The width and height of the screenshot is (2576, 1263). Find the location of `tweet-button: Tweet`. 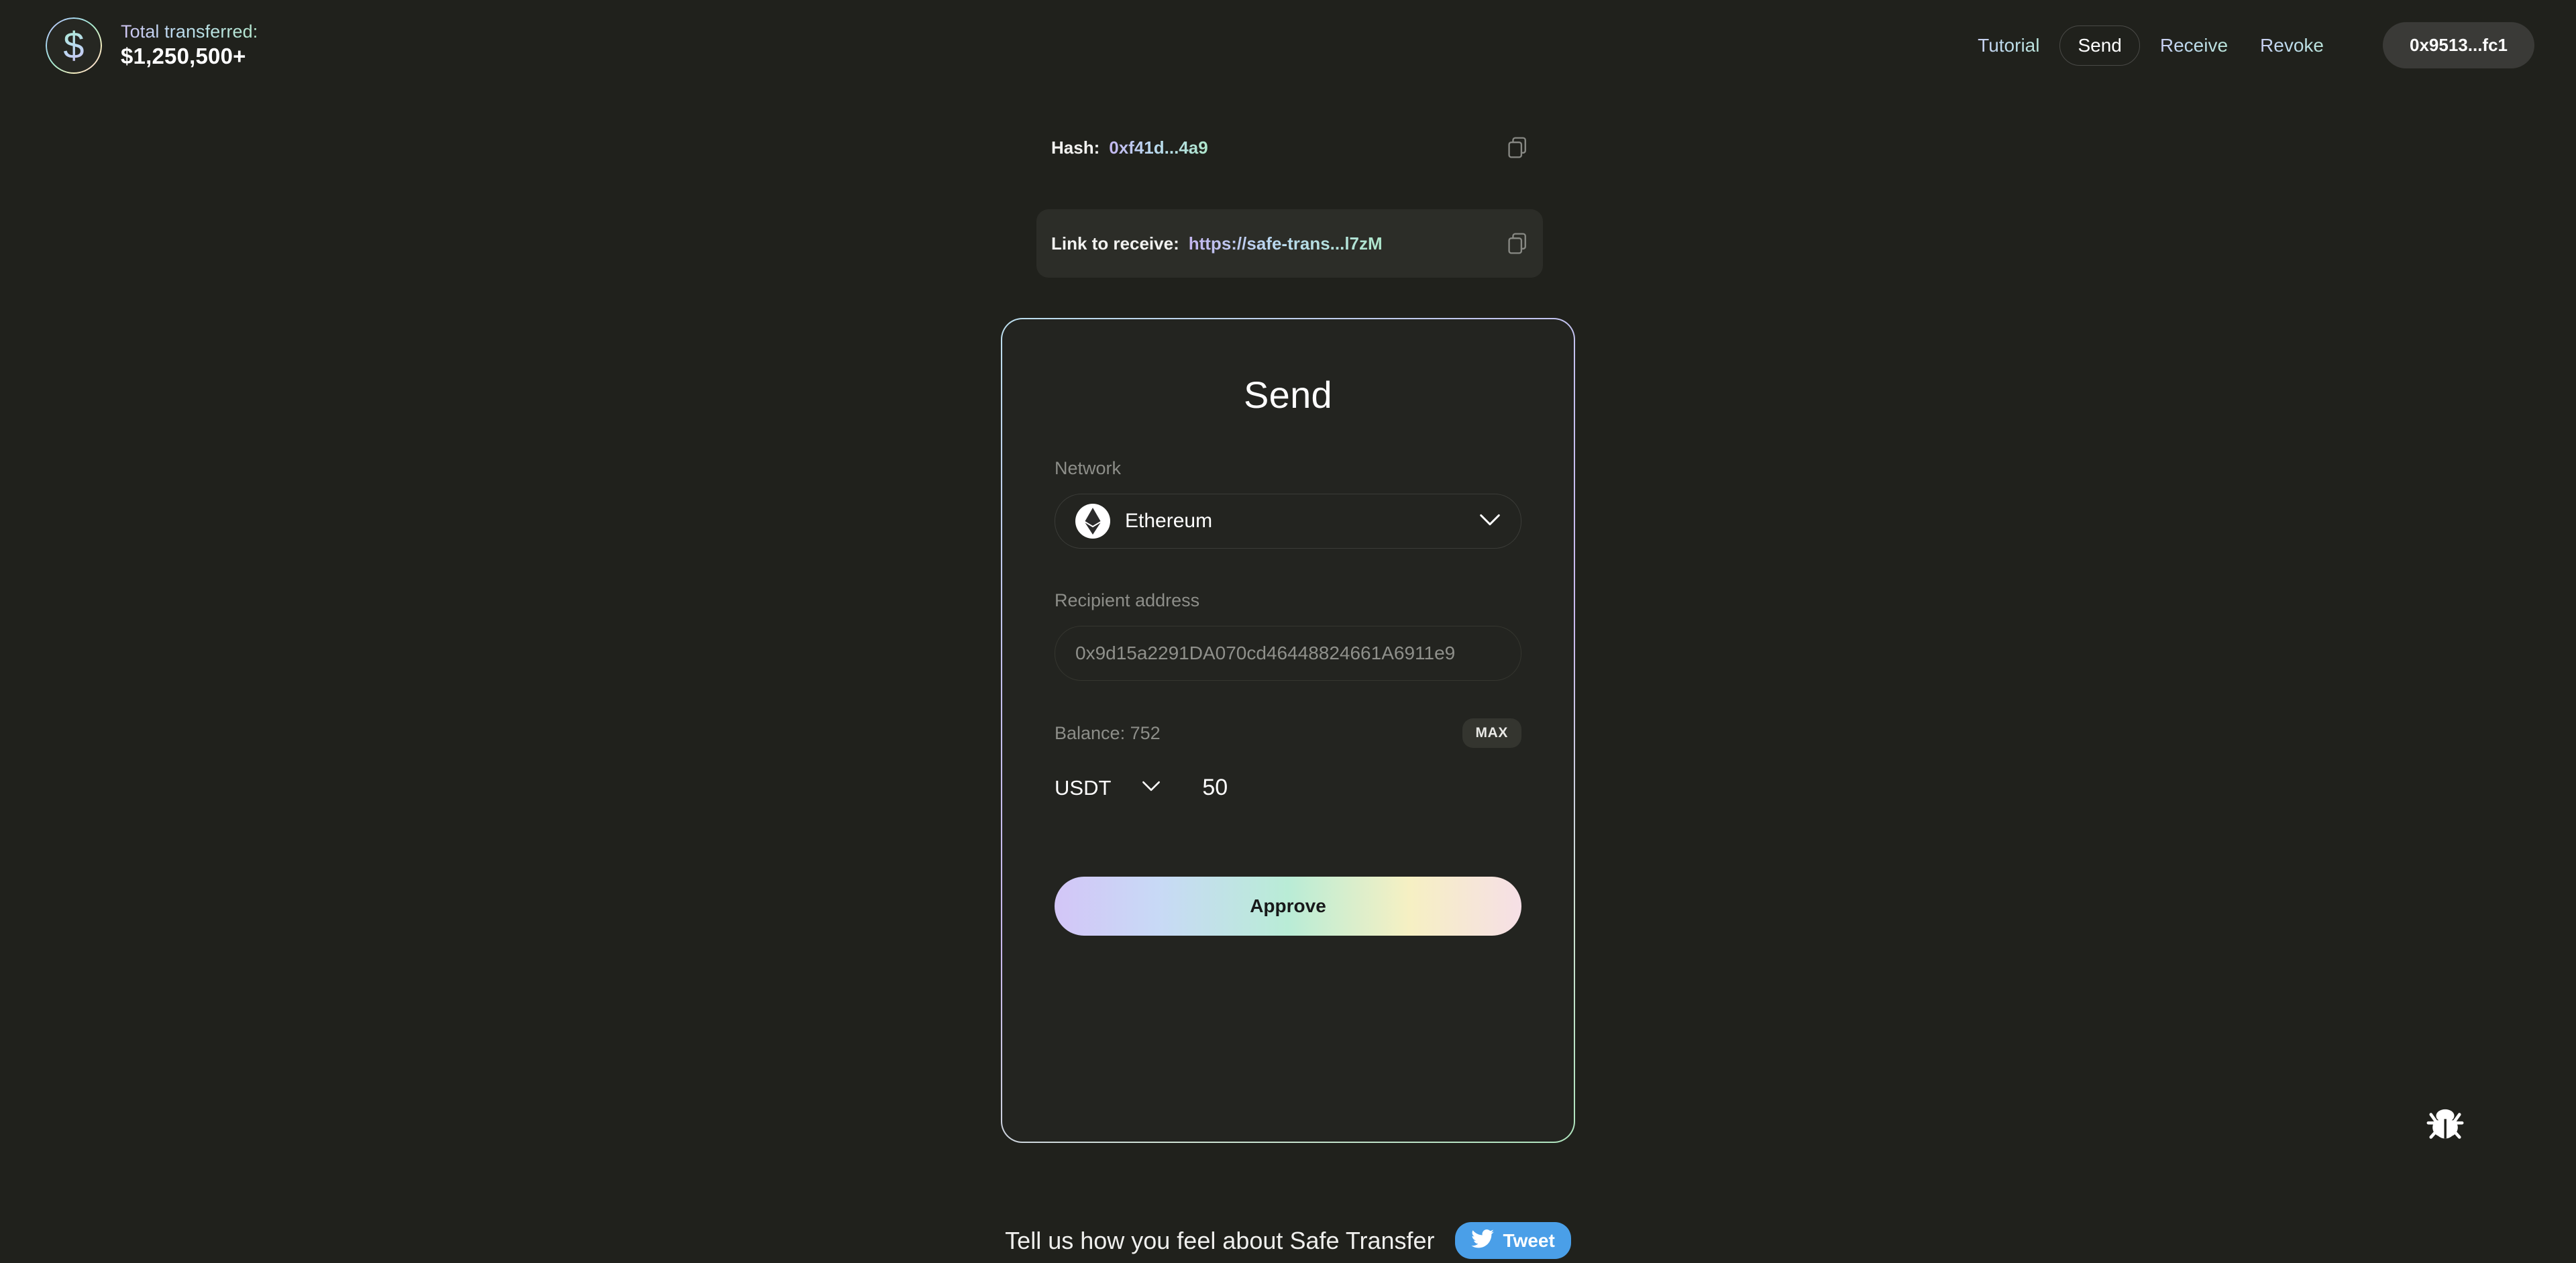

tweet-button: Tweet is located at coordinates (1512, 1240).